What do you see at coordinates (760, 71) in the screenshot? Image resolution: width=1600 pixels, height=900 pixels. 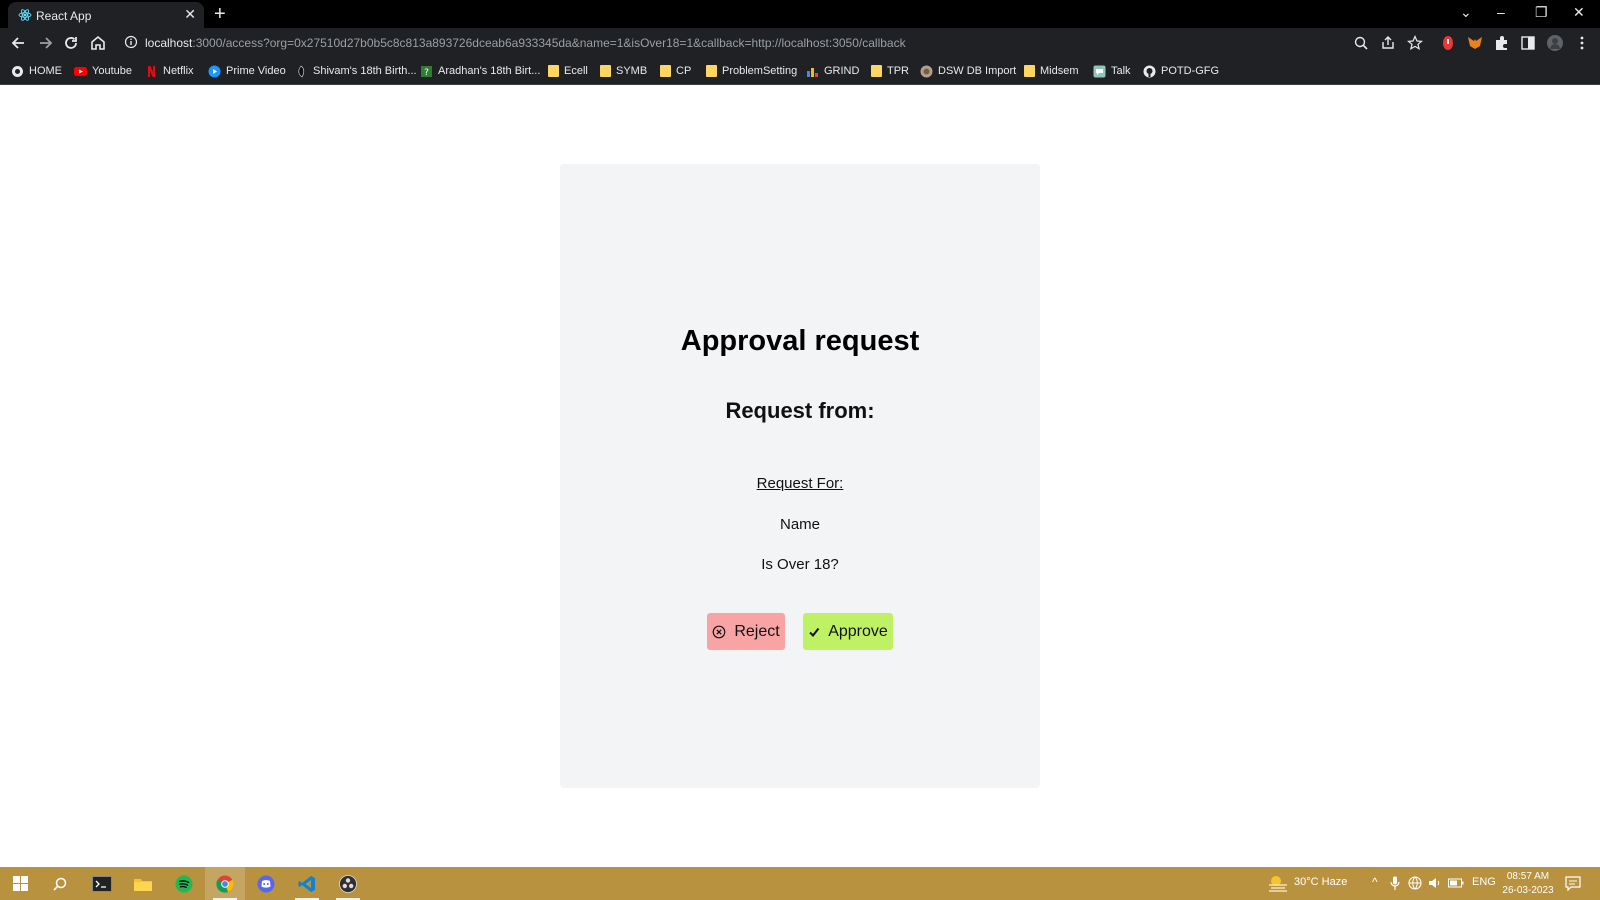 I see `bookmark-label: ProblemSetting` at bounding box center [760, 71].